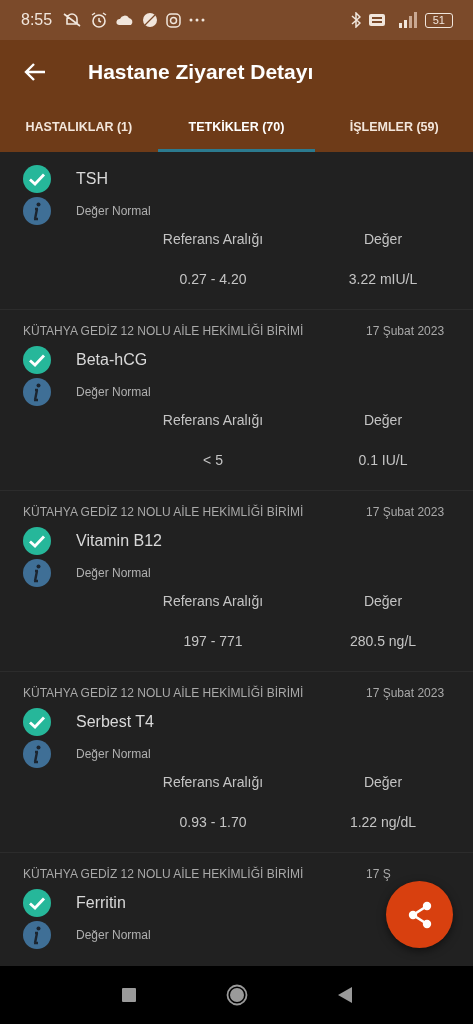  Describe the element at coordinates (379, 874) in the screenshot. I see `test-date: 17 Ş` at that location.